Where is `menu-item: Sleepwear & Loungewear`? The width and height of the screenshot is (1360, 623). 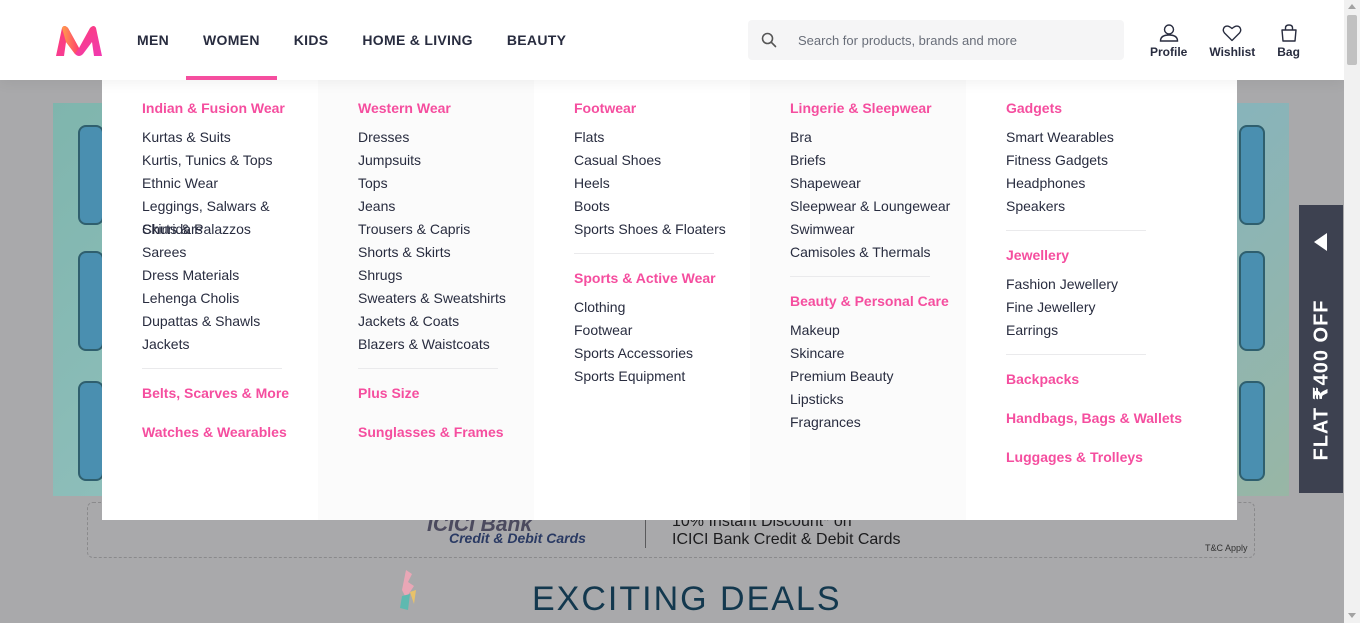 menu-item: Sleepwear & Loungewear is located at coordinates (878, 206).